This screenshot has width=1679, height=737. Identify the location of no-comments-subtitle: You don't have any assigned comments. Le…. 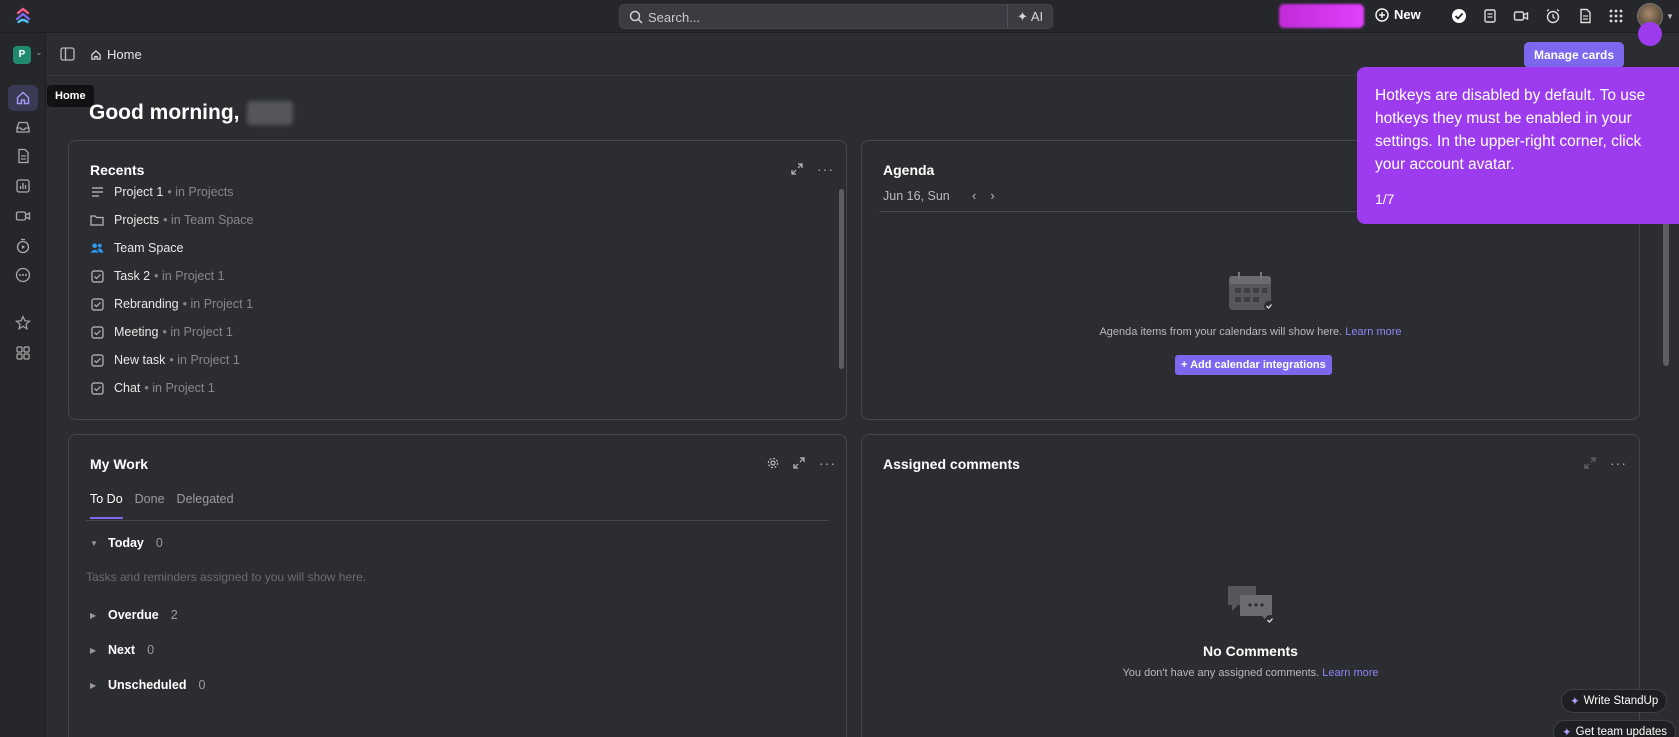
(1250, 673).